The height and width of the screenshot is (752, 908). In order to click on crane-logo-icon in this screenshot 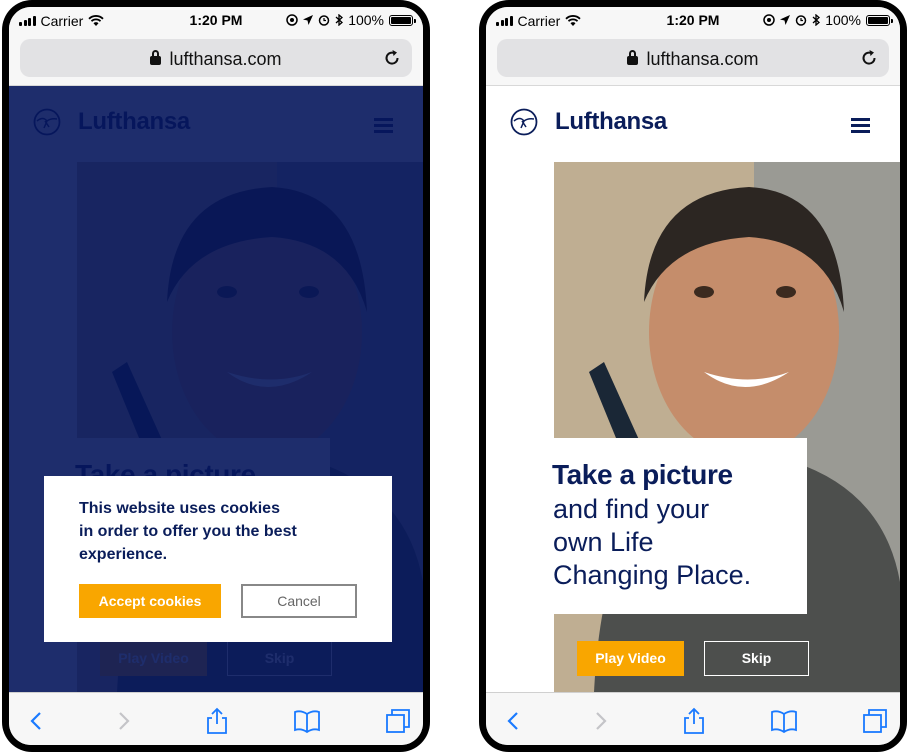, I will do `click(524, 122)`.